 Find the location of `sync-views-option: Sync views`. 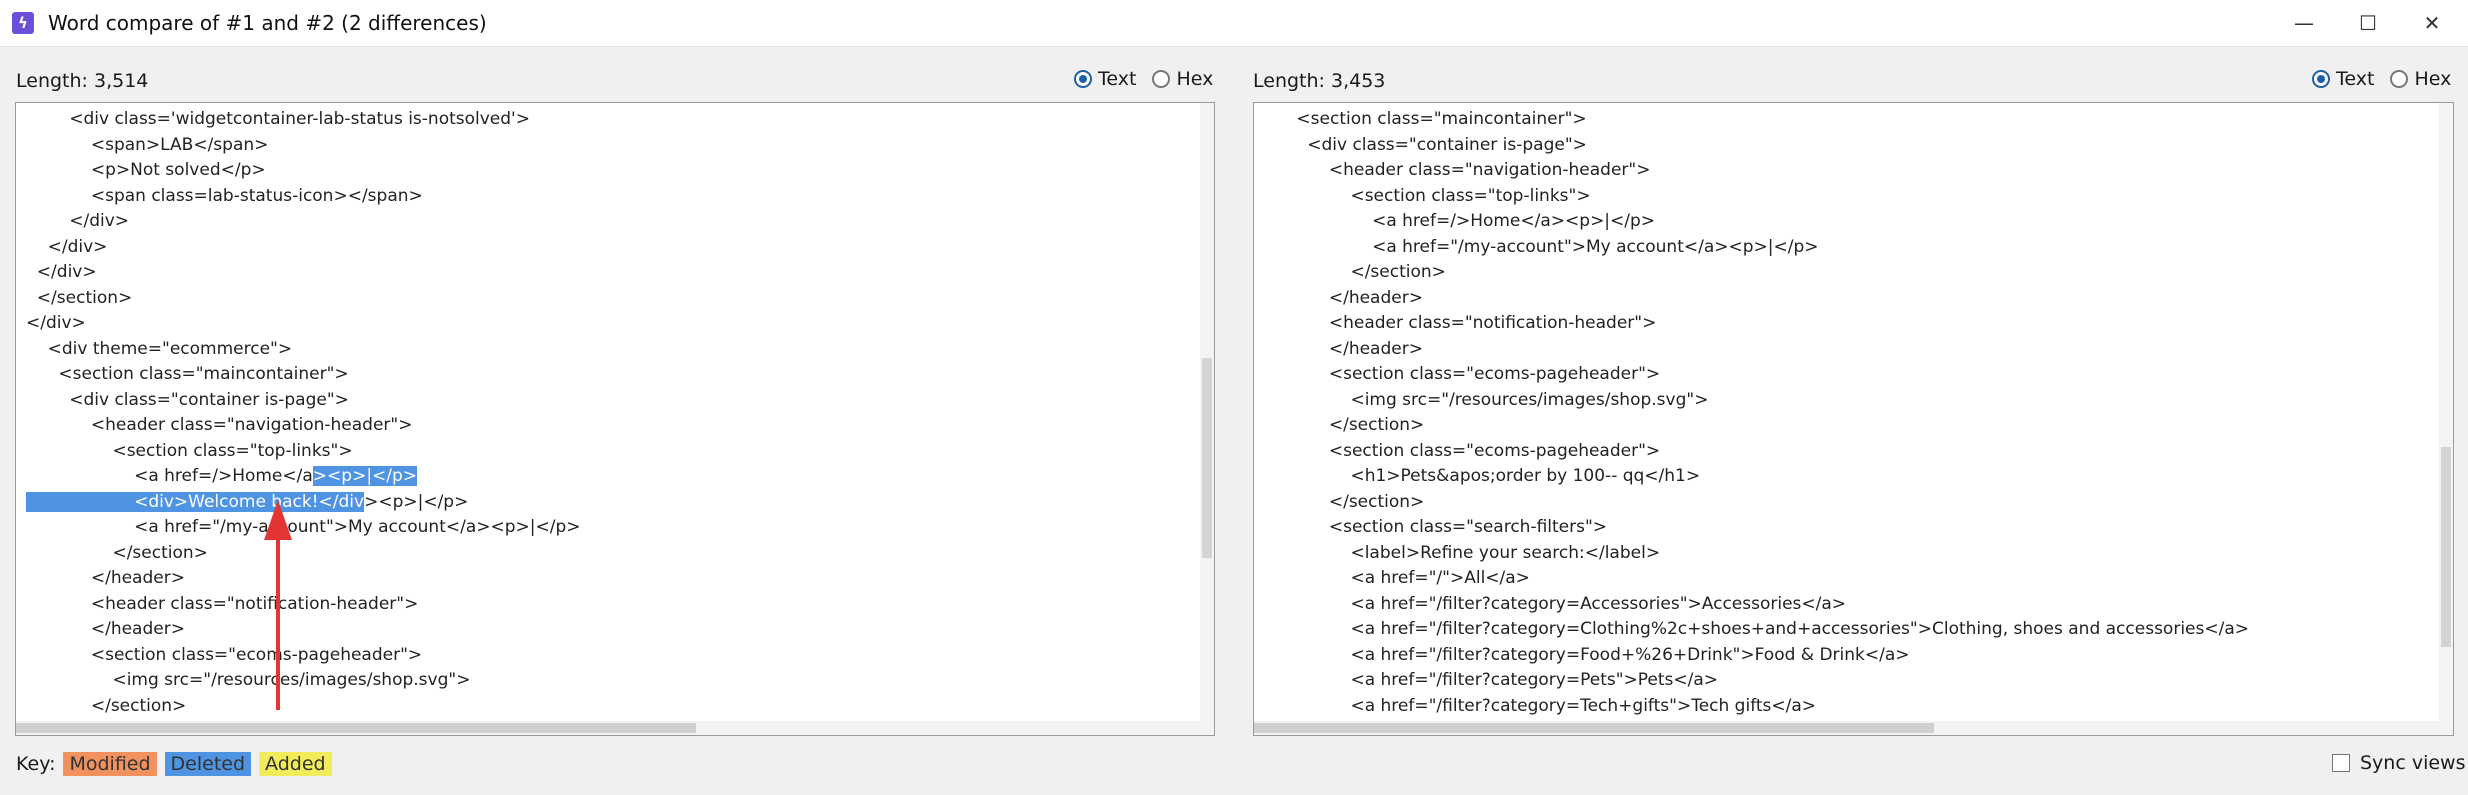

sync-views-option: Sync views is located at coordinates (2398, 763).